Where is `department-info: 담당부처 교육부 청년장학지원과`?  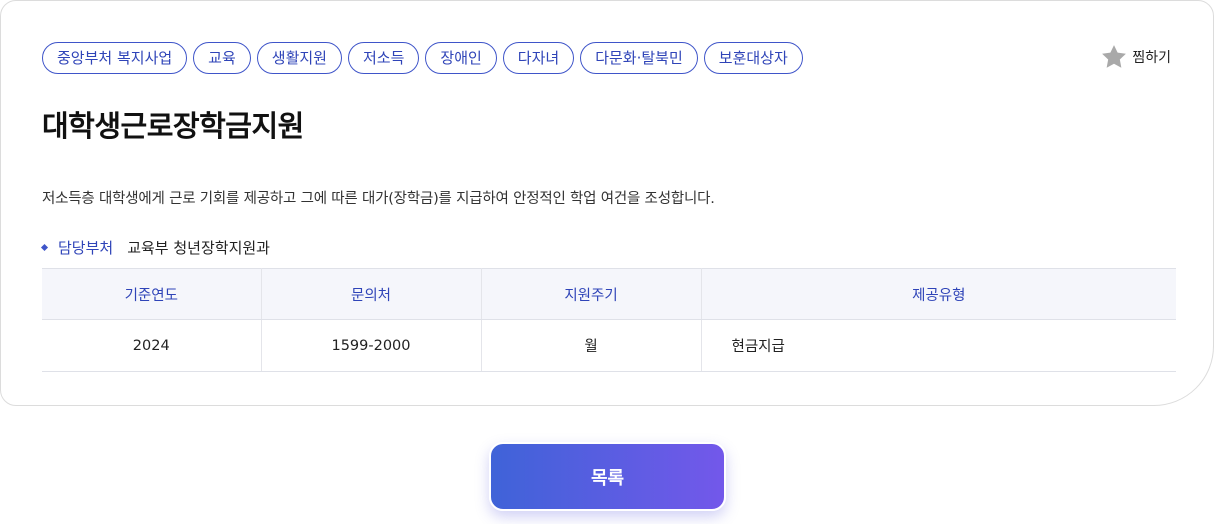
department-info: 담당부처 교육부 청년장학지원과 is located at coordinates (155, 247).